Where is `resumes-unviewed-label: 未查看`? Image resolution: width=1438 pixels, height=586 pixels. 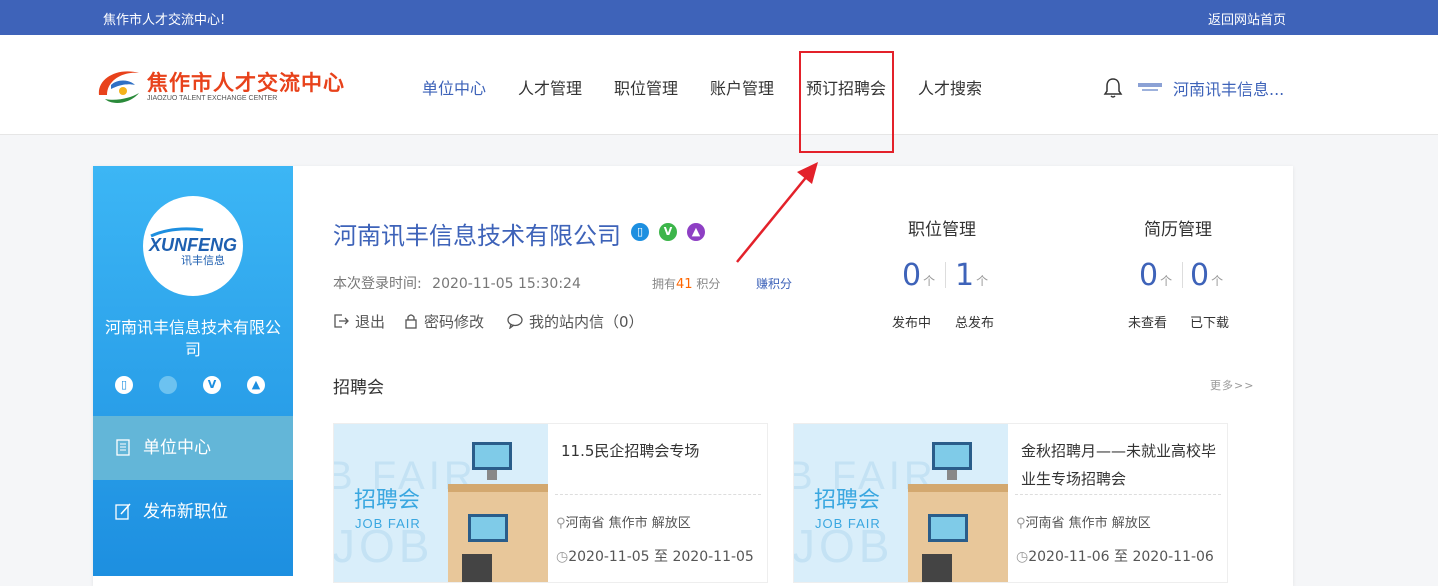
resumes-unviewed-label: 未查看 is located at coordinates (1148, 323).